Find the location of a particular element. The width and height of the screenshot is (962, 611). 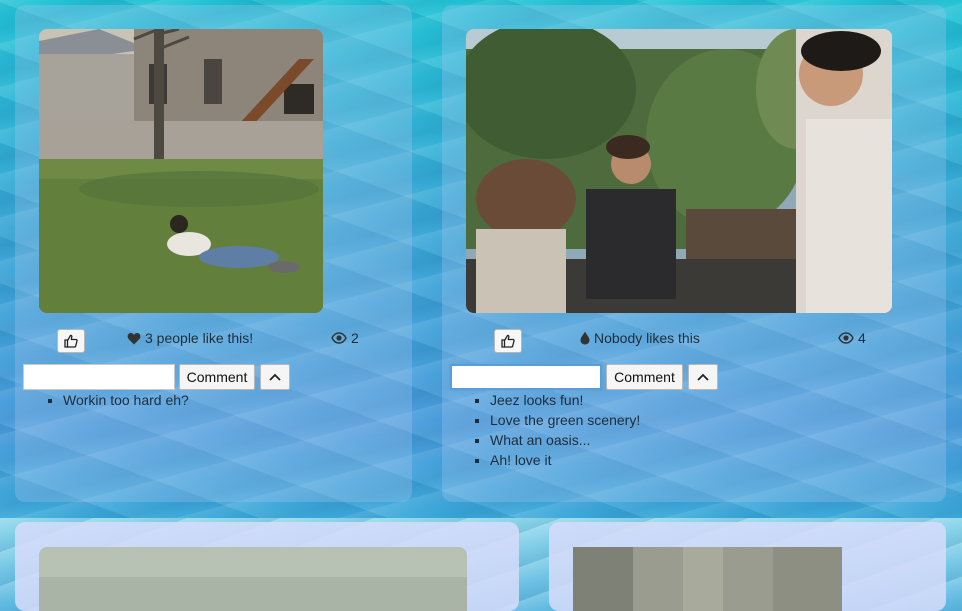

photo-wall-image is located at coordinates (707, 579).